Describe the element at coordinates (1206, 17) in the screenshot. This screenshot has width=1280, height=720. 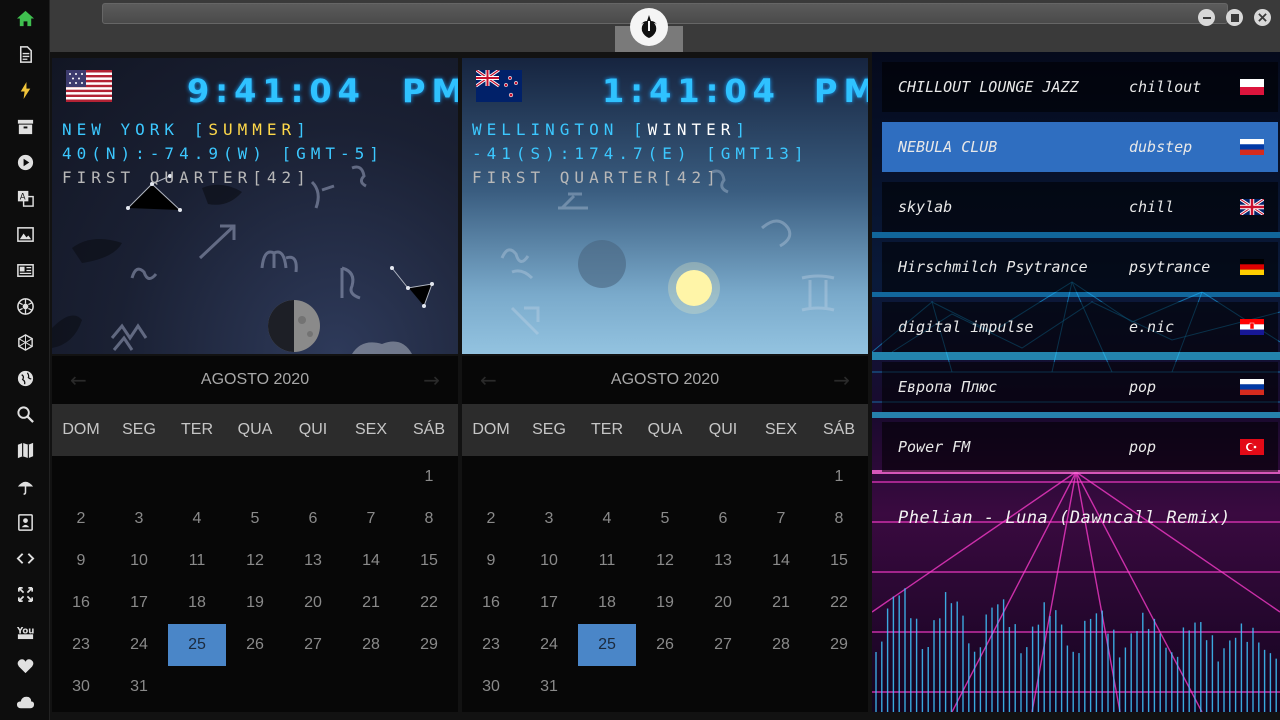
I see `minimize-button` at that location.